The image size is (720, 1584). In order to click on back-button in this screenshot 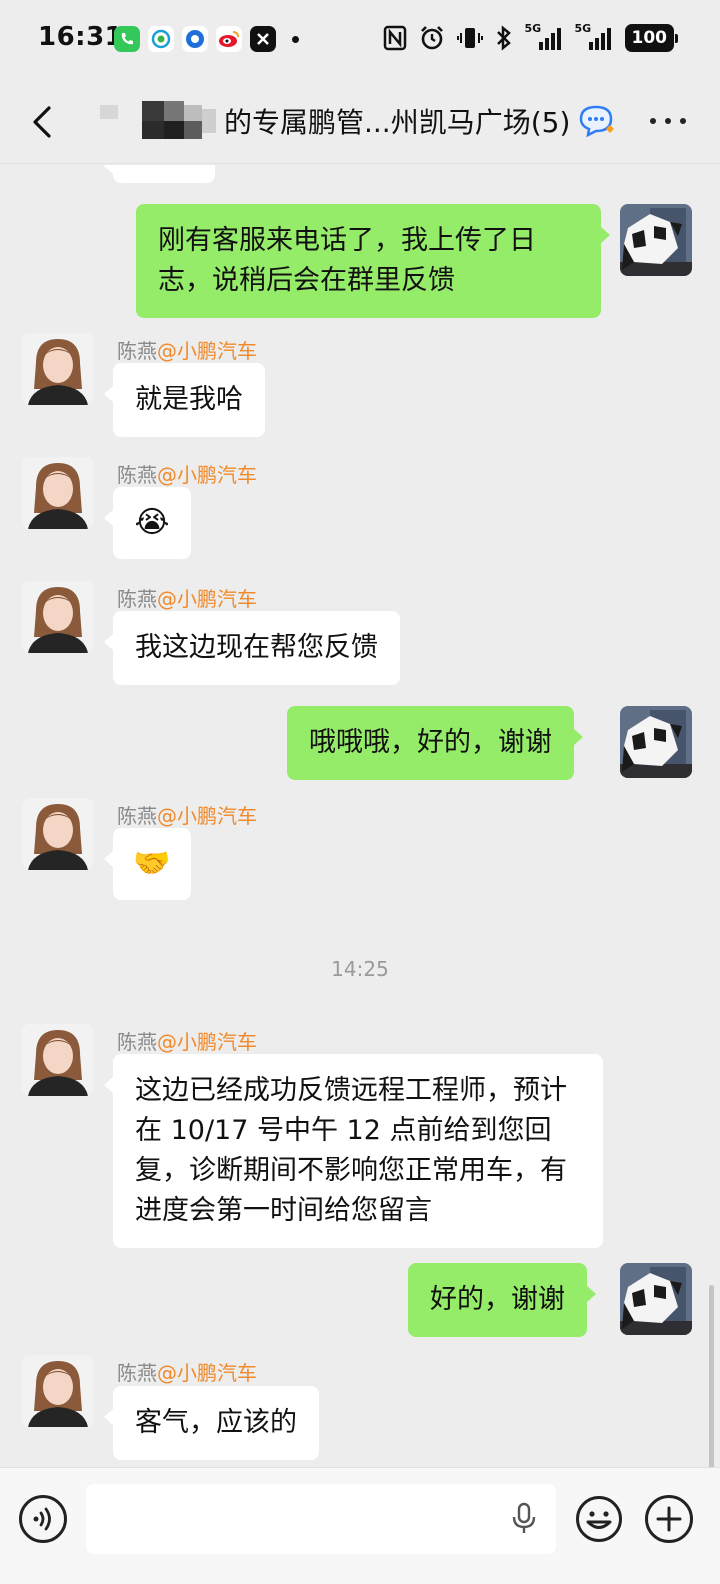, I will do `click(44, 122)`.